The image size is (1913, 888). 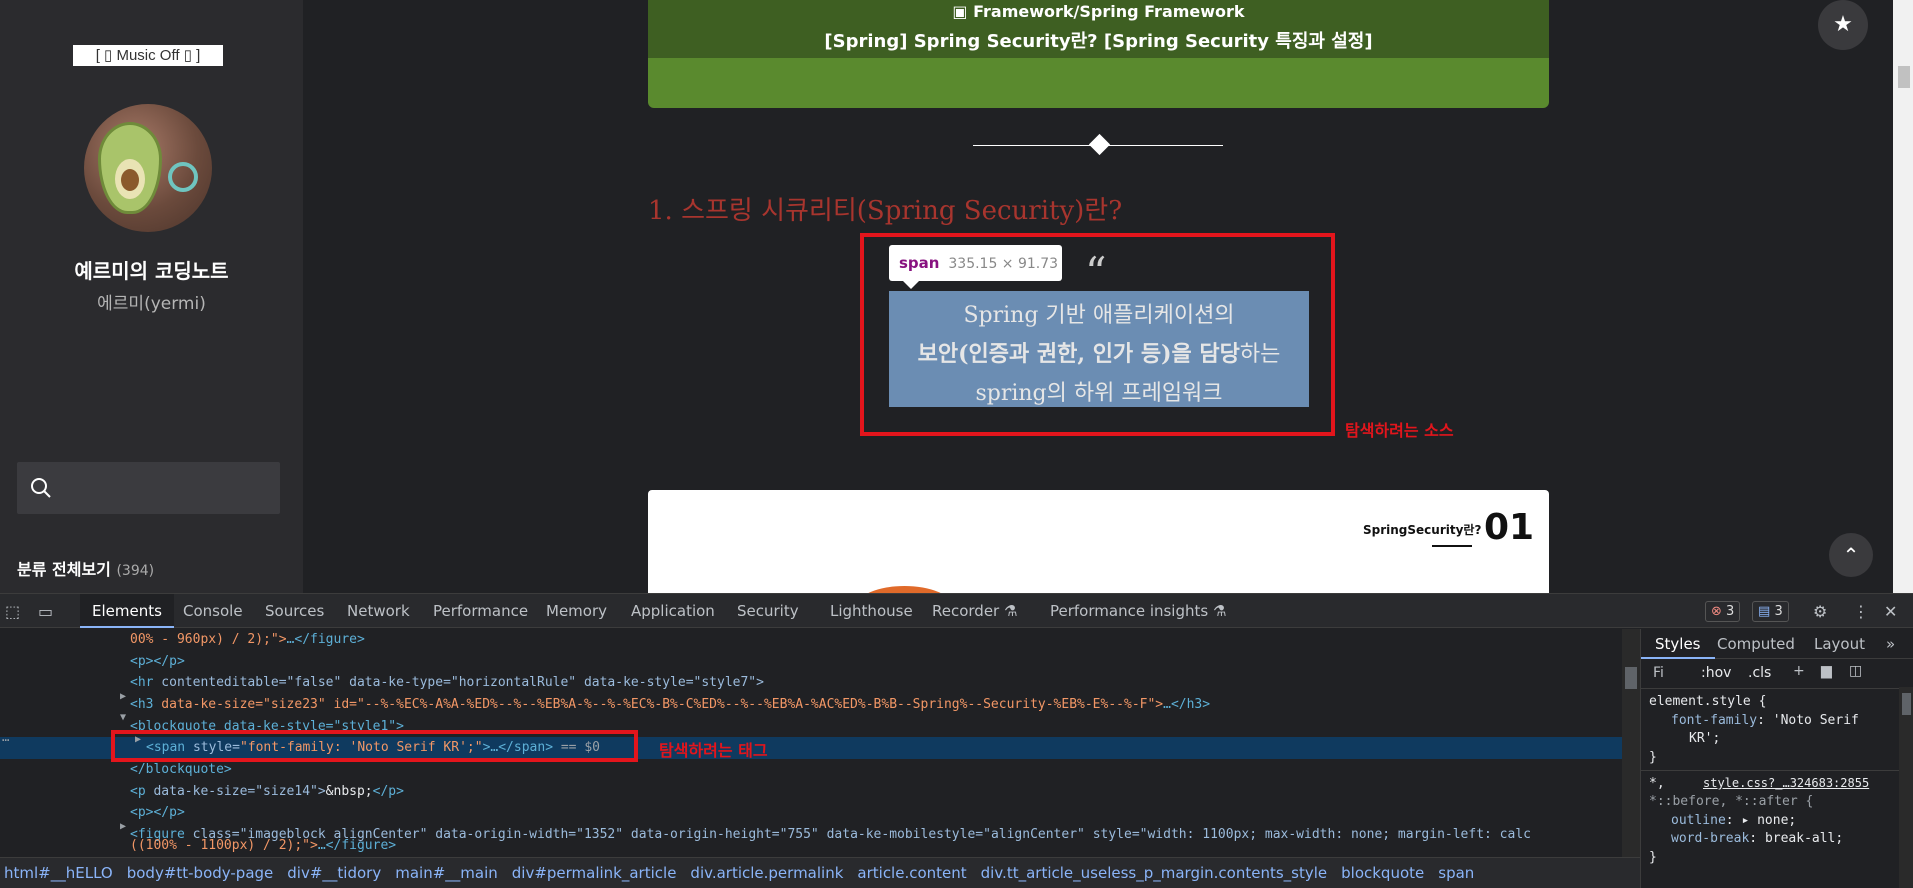 I want to click on tab-performance: Performance, so click(x=480, y=611).